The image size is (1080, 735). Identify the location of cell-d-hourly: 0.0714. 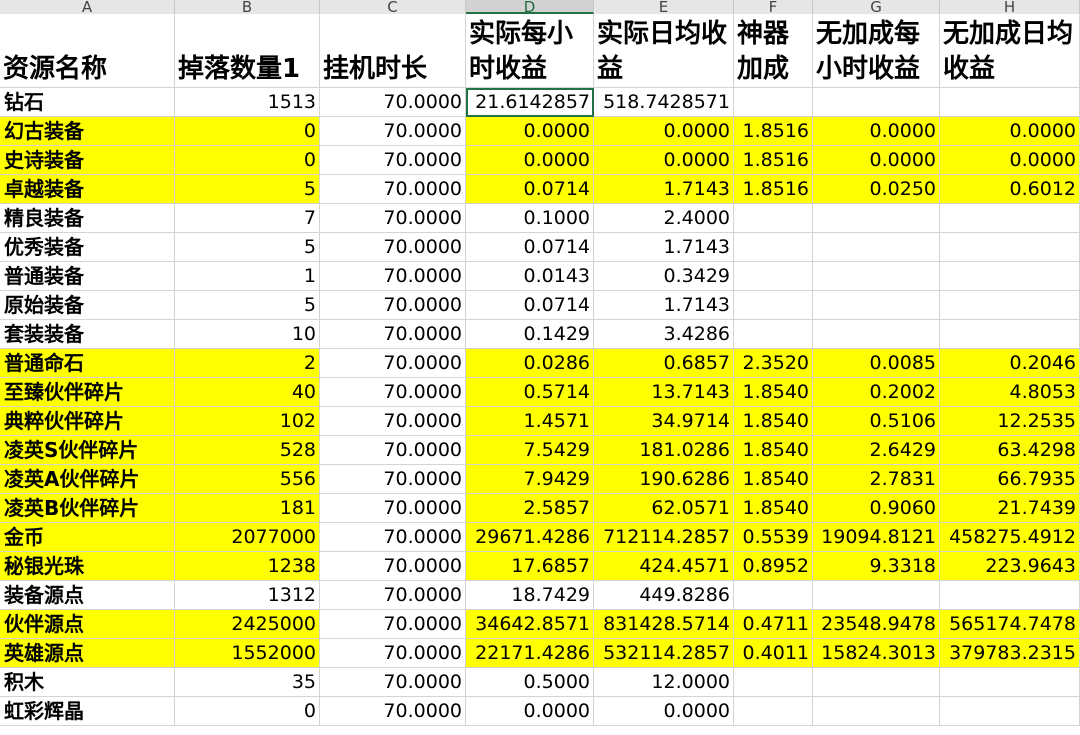
(530, 247).